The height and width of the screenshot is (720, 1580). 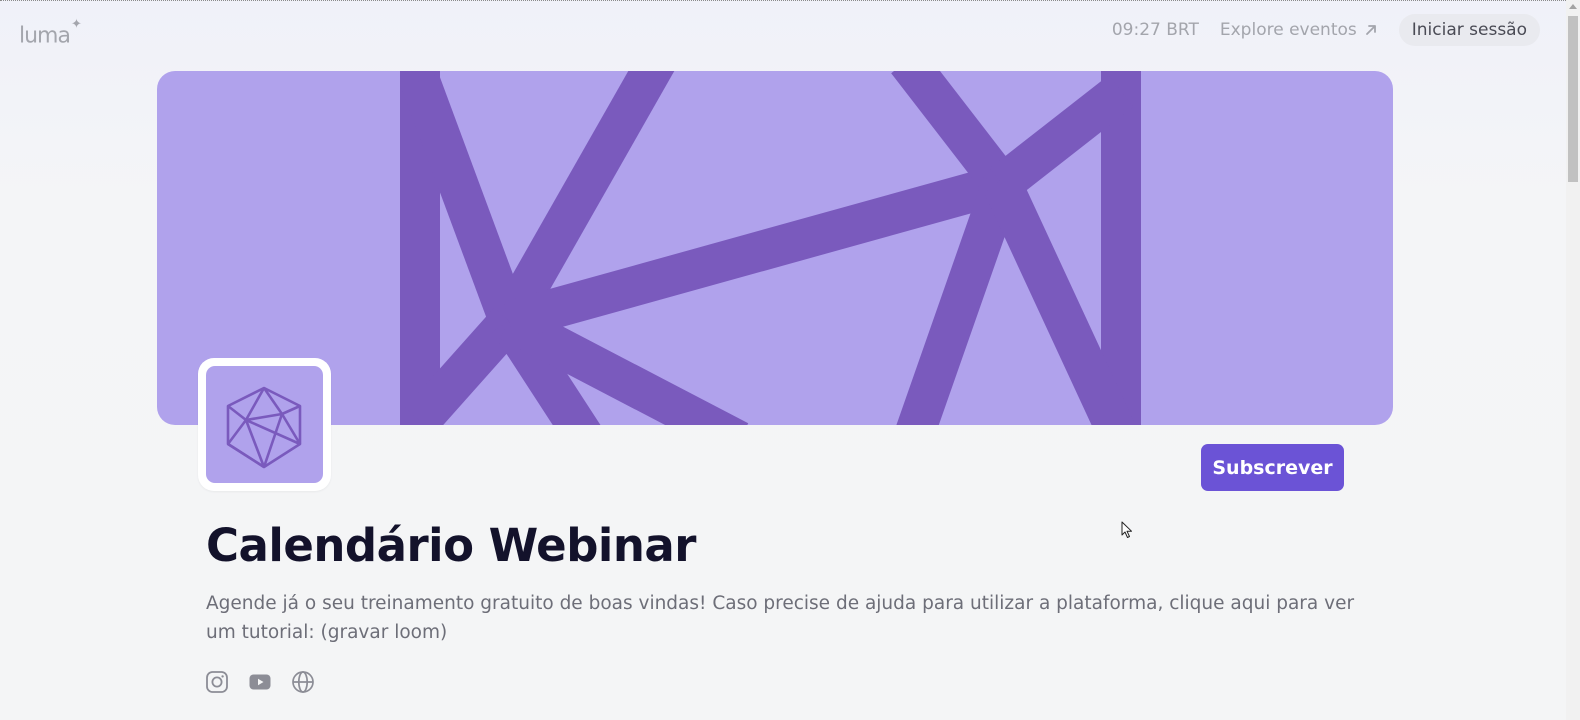 I want to click on header-right: 09:27 BRT Explore eventos Iniciar sessão, so click(x=1326, y=30).